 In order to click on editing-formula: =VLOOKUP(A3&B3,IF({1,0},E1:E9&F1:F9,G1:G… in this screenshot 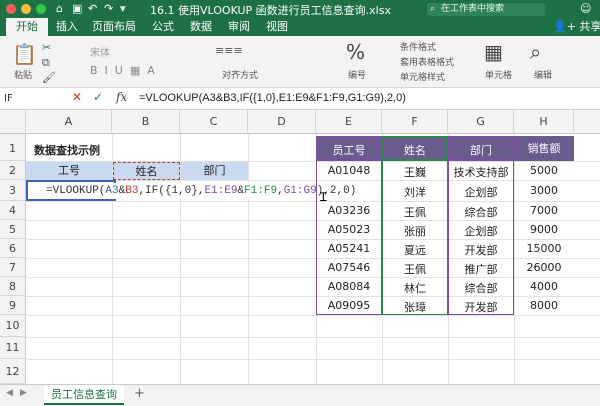, I will do `click(201, 191)`.